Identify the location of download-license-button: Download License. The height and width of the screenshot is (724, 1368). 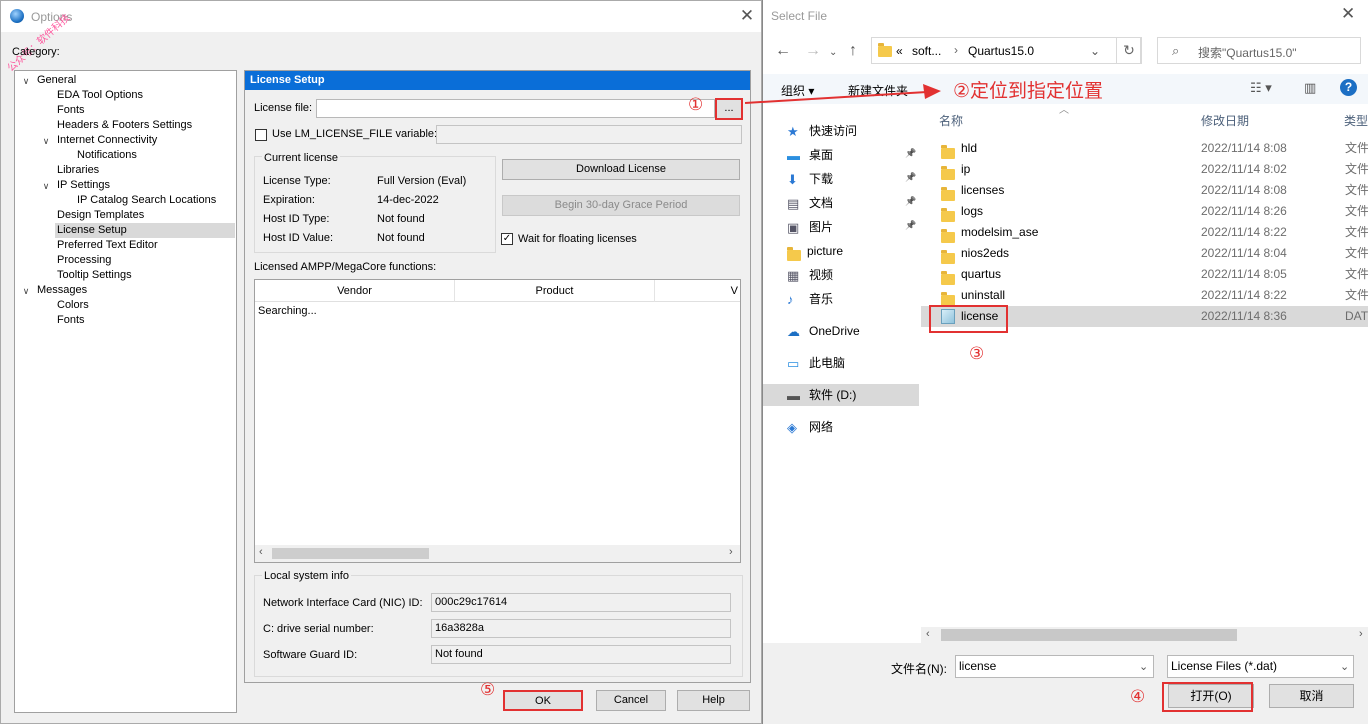
(621, 169).